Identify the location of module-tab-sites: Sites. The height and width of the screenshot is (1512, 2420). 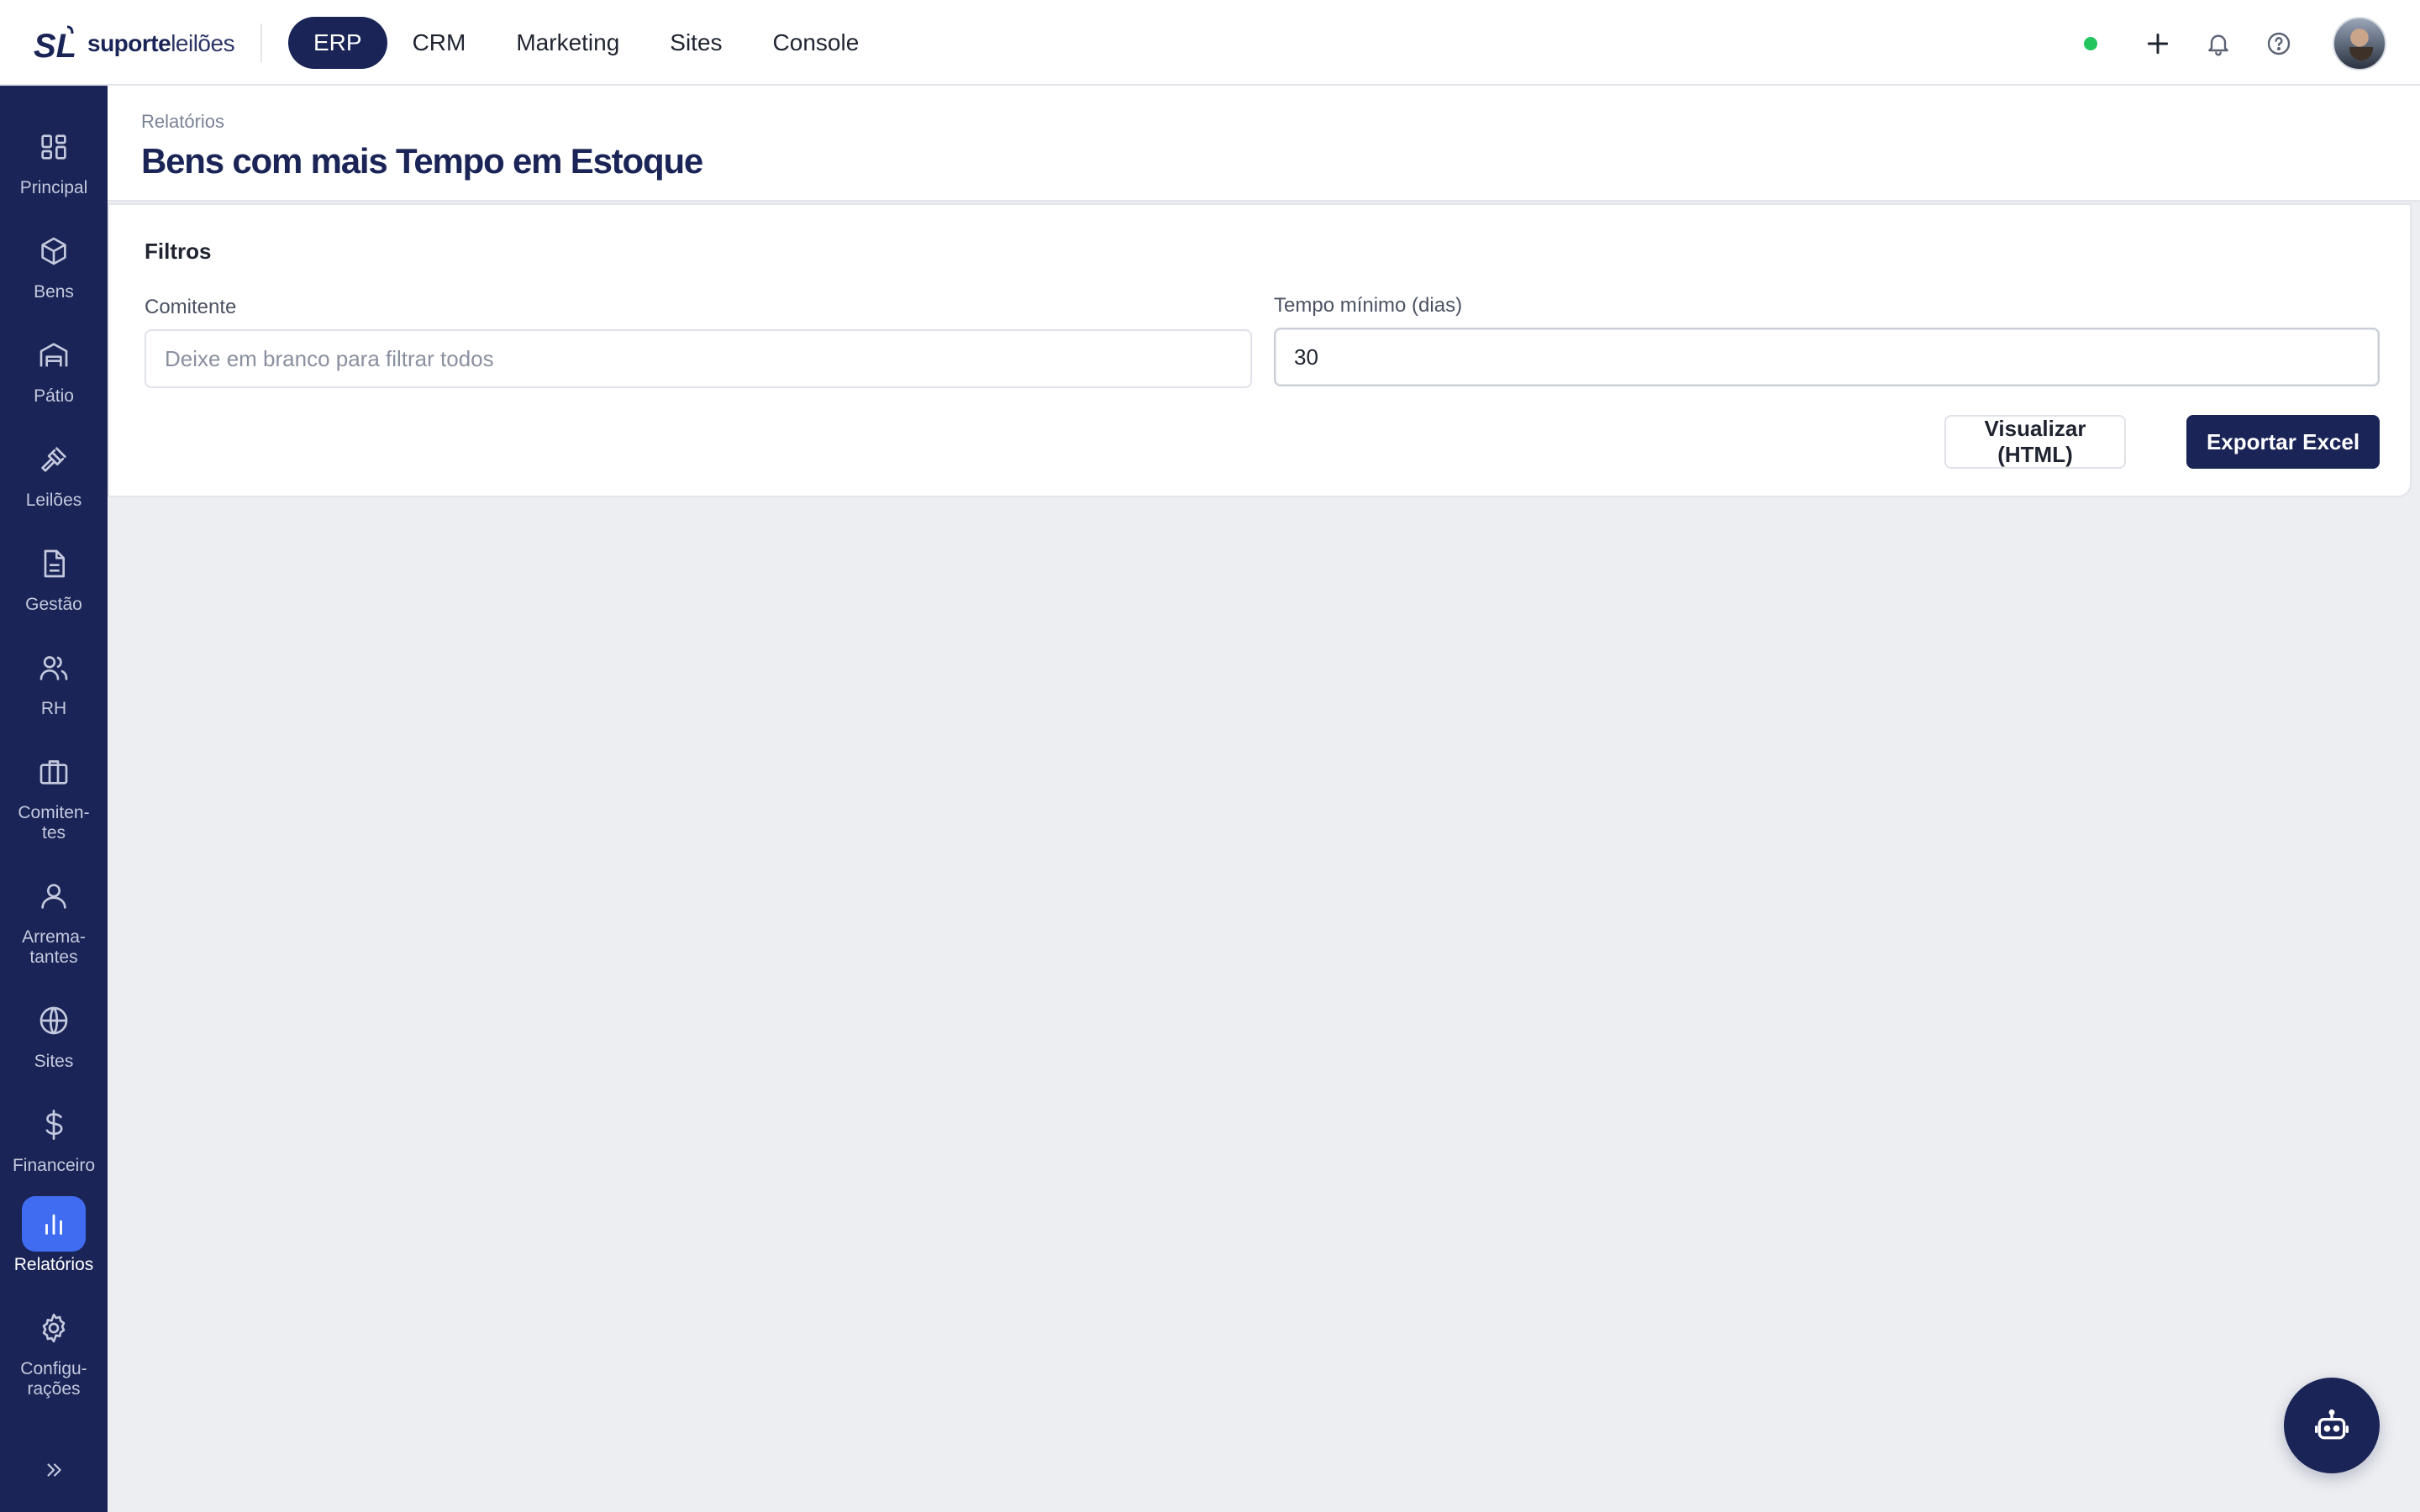
(695, 43).